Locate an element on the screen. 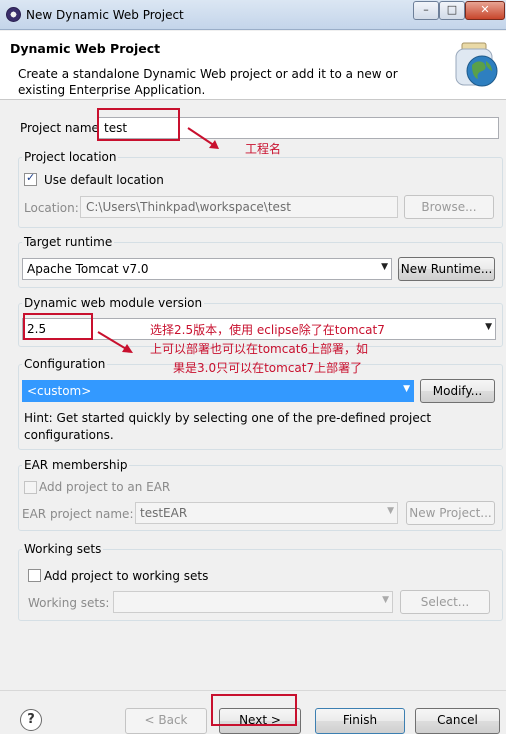 The height and width of the screenshot is (734, 506). ear-project-name-select: testEAR ▼ is located at coordinates (266, 513).